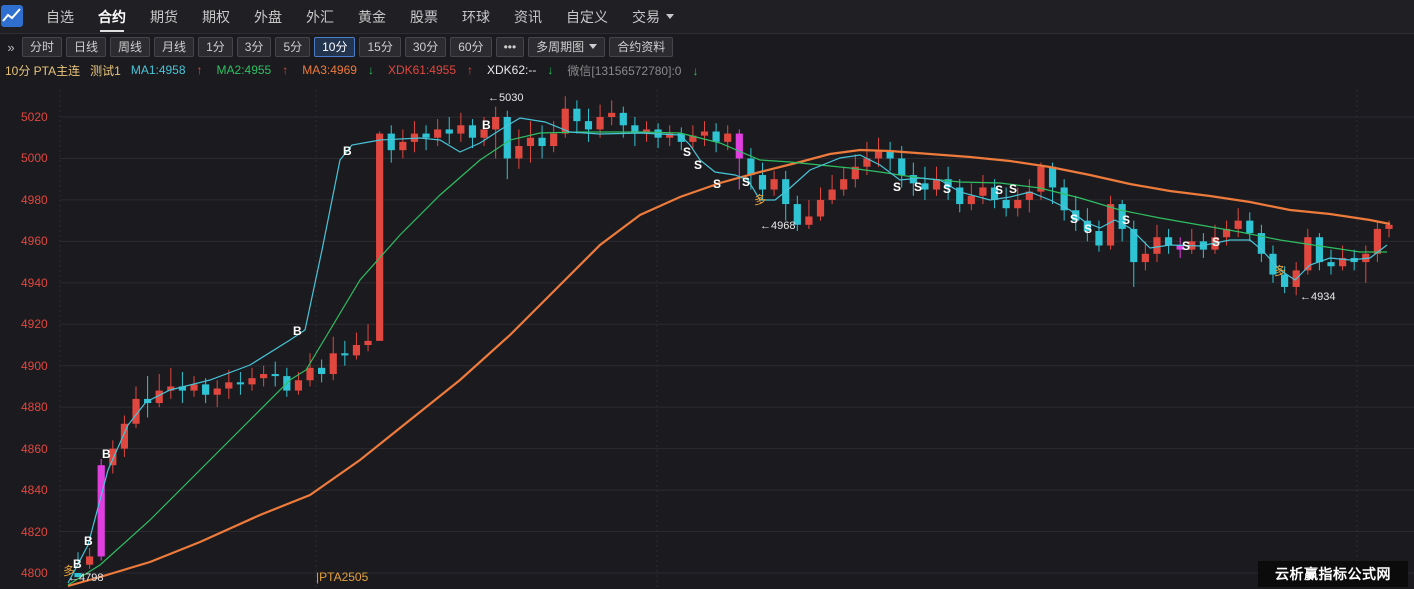 This screenshot has width=1414, height=589. What do you see at coordinates (329, 70) in the screenshot?
I see `ma3-text: MA3:4969` at bounding box center [329, 70].